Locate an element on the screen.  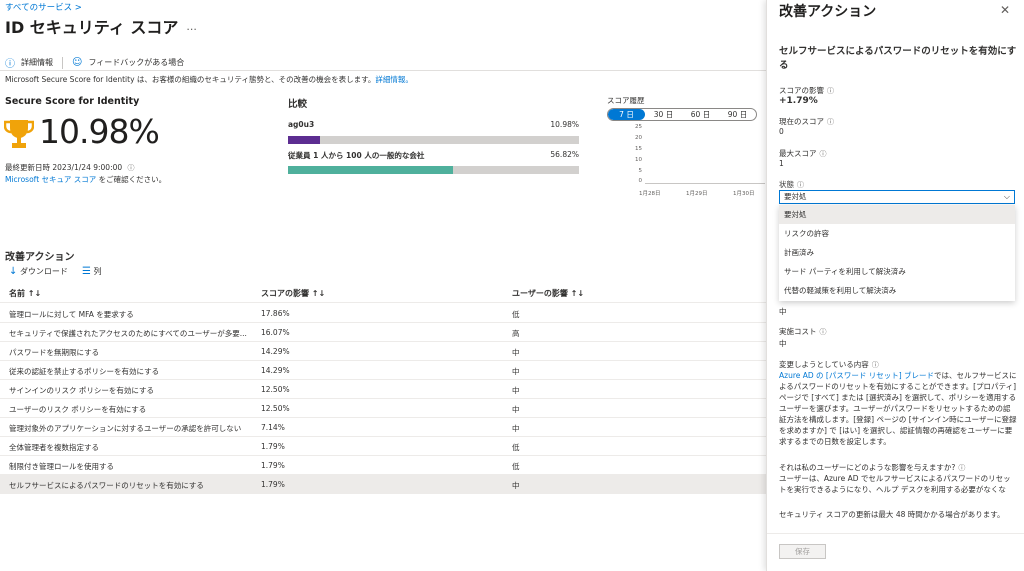
column-header-score-impact: スコアの影響 ↑↓ is located at coordinates (293, 293).